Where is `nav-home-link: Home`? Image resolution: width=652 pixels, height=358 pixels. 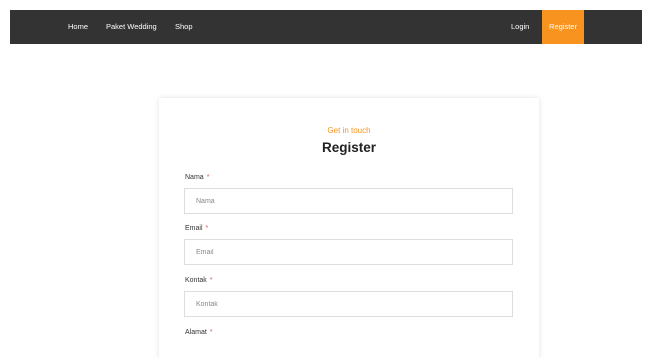
nav-home-link: Home is located at coordinates (78, 27).